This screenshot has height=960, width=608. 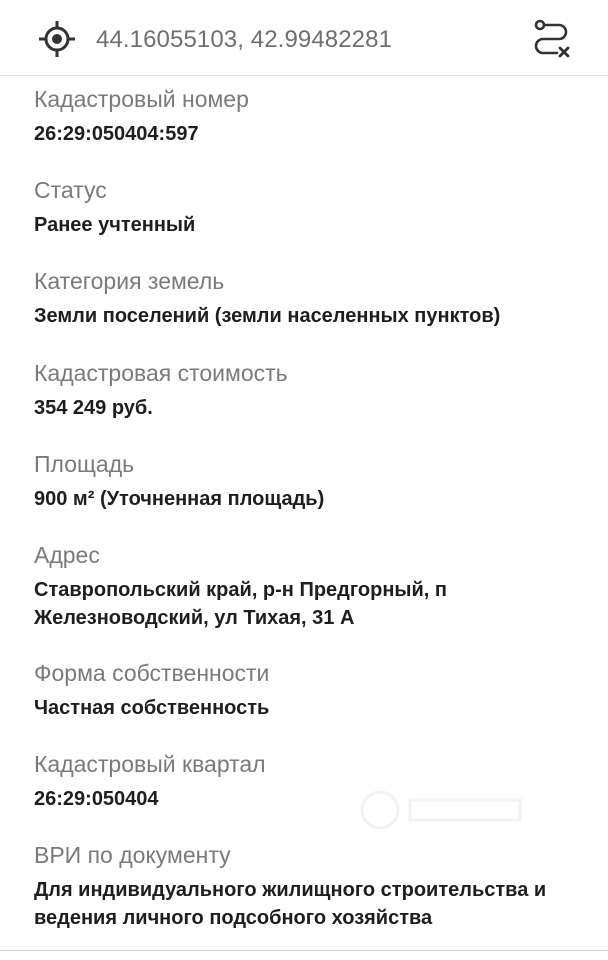 I want to click on field-label: Статус, so click(x=70, y=190).